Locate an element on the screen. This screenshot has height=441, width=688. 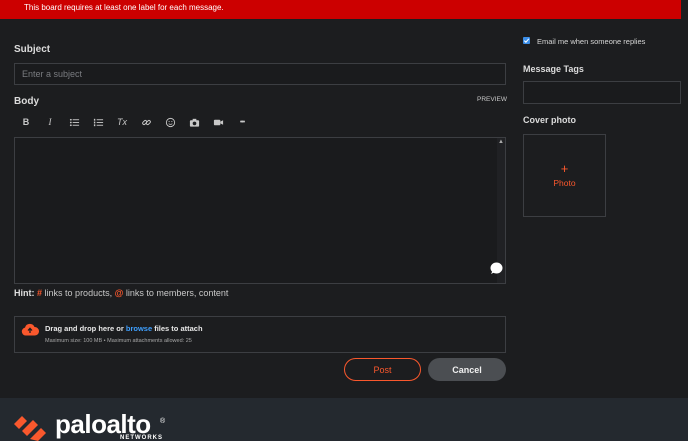
bold-icon: B is located at coordinates (26, 122).